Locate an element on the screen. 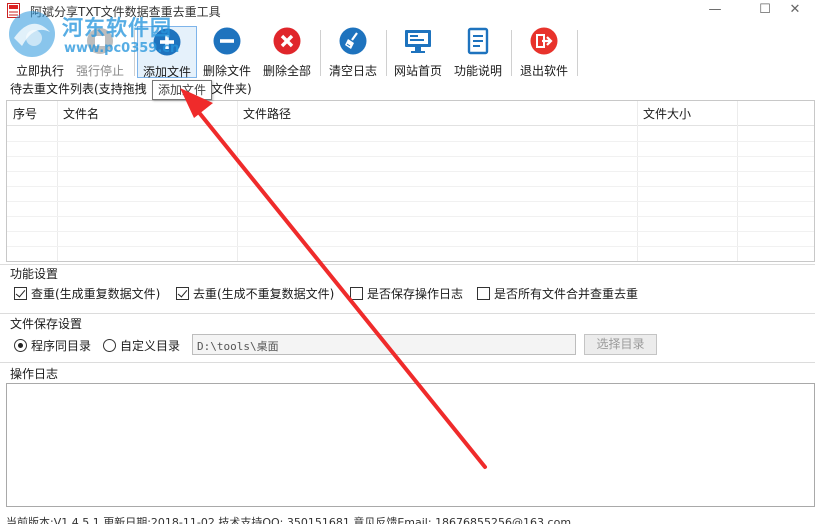 The height and width of the screenshot is (524, 815). broom-icon is located at coordinates (353, 41).